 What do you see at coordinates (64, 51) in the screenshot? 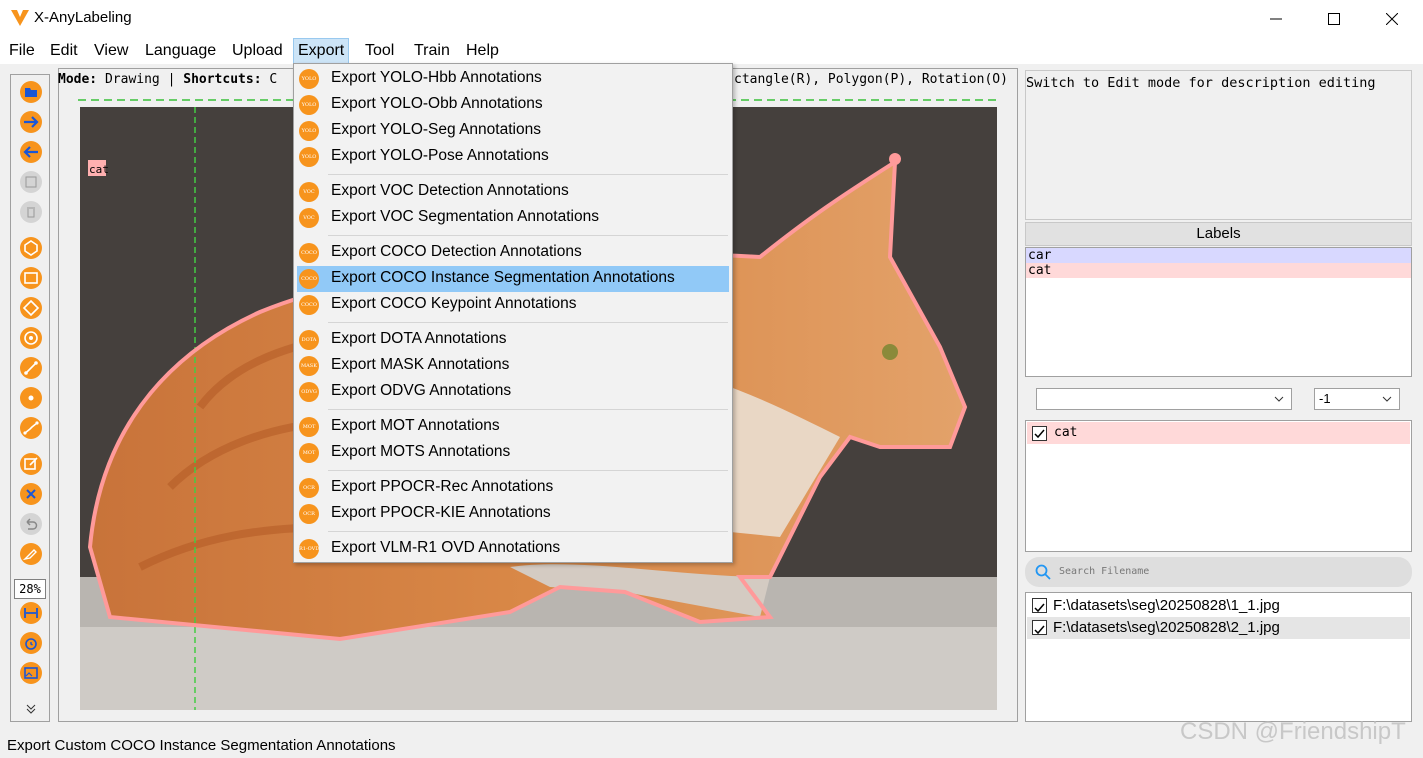
I see `menu-edit: Edit` at bounding box center [64, 51].